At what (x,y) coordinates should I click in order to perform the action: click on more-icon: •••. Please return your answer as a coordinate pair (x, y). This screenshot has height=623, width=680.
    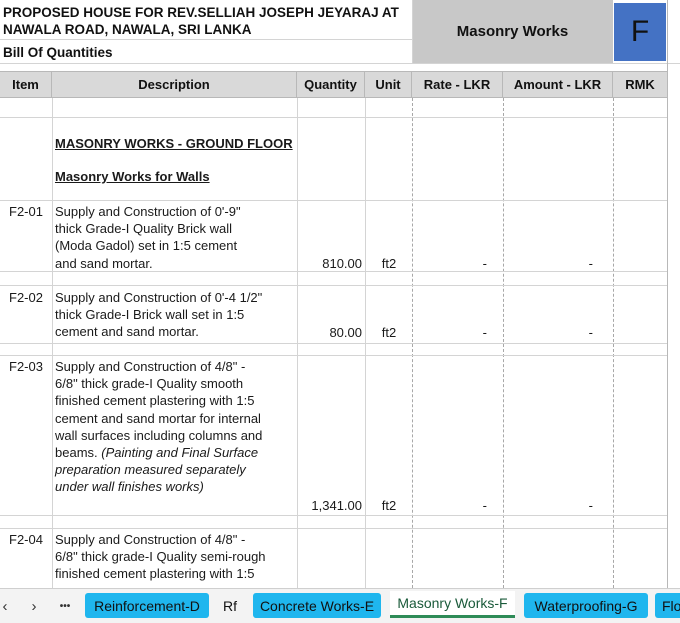
    Looking at the image, I should click on (65, 607).